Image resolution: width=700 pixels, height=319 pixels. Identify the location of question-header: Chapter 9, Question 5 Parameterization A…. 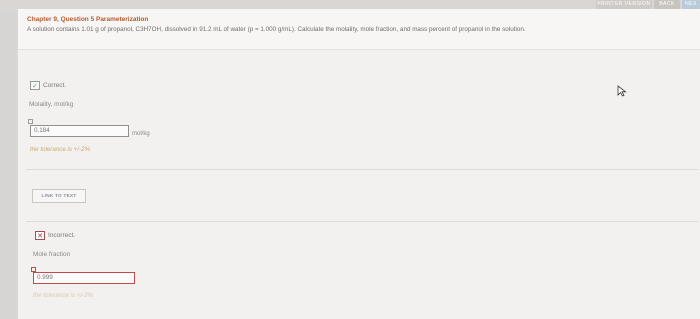
(359, 29).